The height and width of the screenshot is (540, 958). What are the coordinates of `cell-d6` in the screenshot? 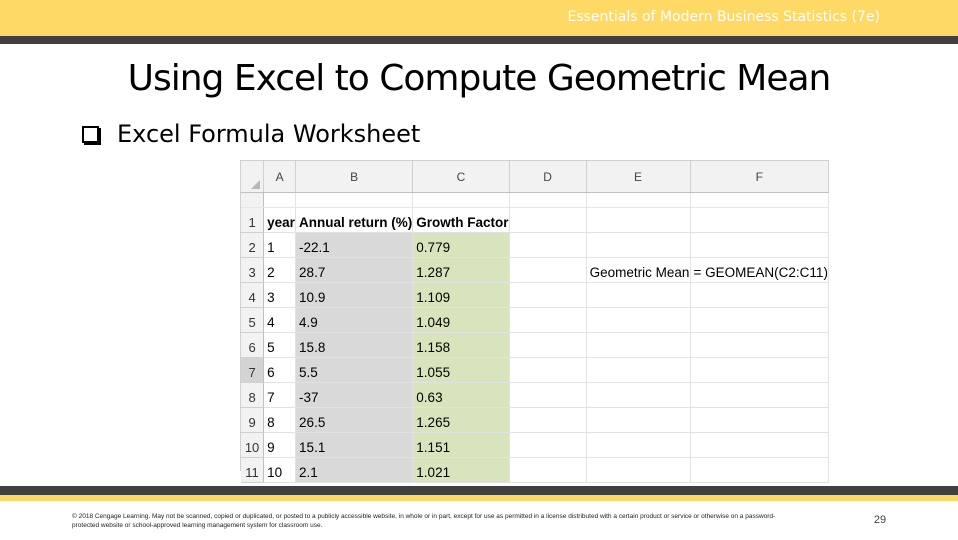 It's located at (548, 345).